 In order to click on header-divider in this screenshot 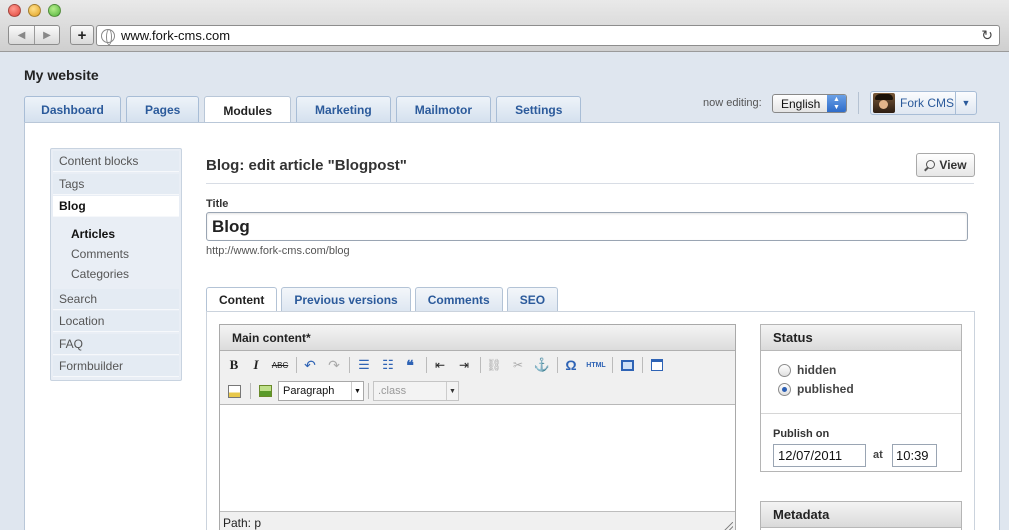, I will do `click(858, 103)`.